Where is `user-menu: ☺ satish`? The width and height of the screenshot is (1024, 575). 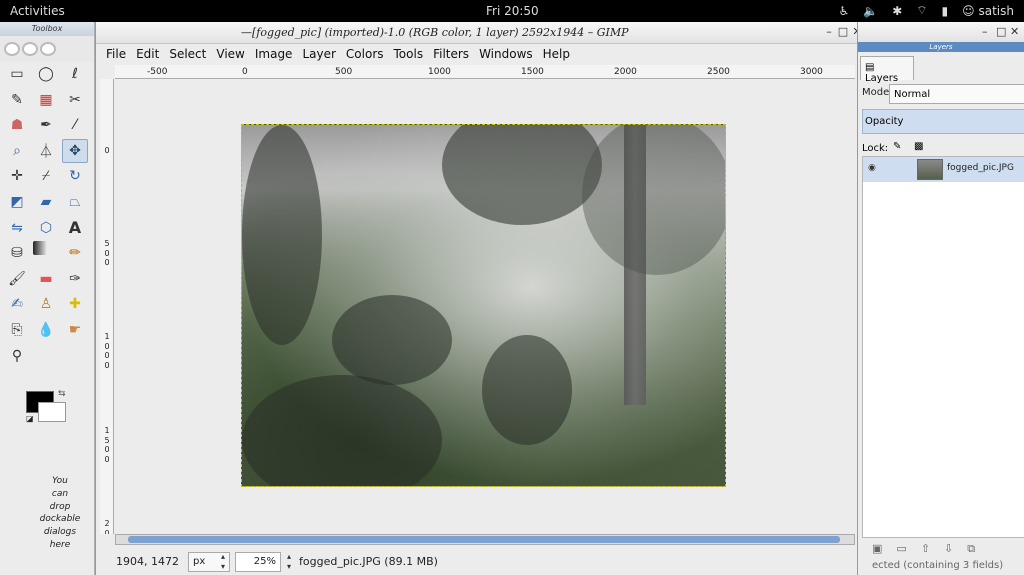
user-menu: ☺ satish is located at coordinates (988, 11).